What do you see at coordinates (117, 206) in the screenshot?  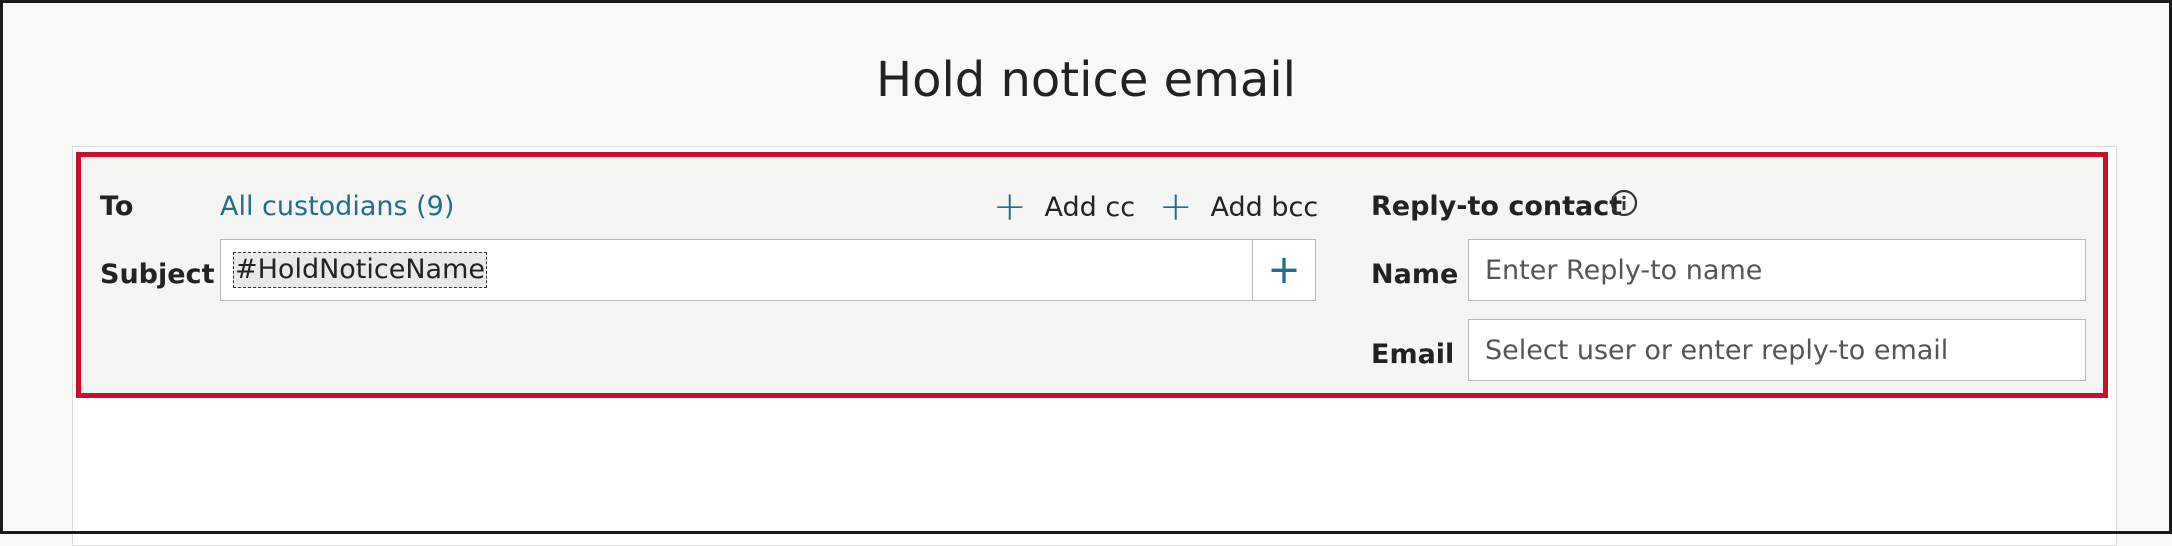 I see `to-label: To` at bounding box center [117, 206].